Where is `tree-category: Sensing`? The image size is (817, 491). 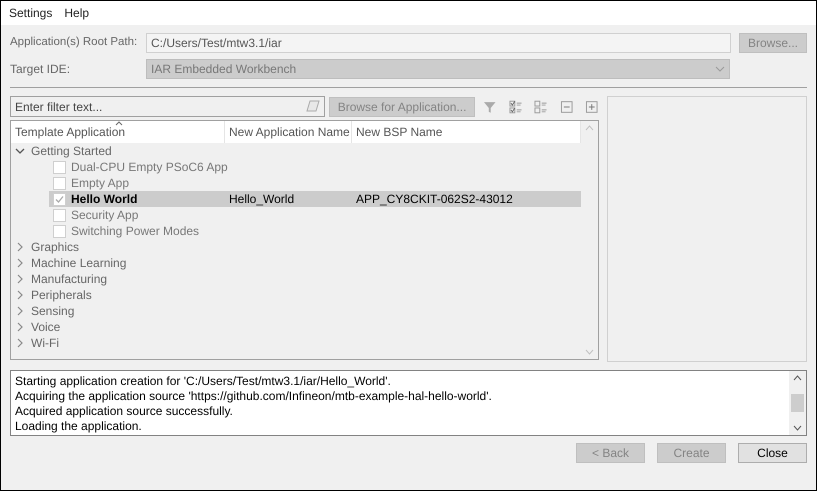 tree-category: Sensing is located at coordinates (52, 311).